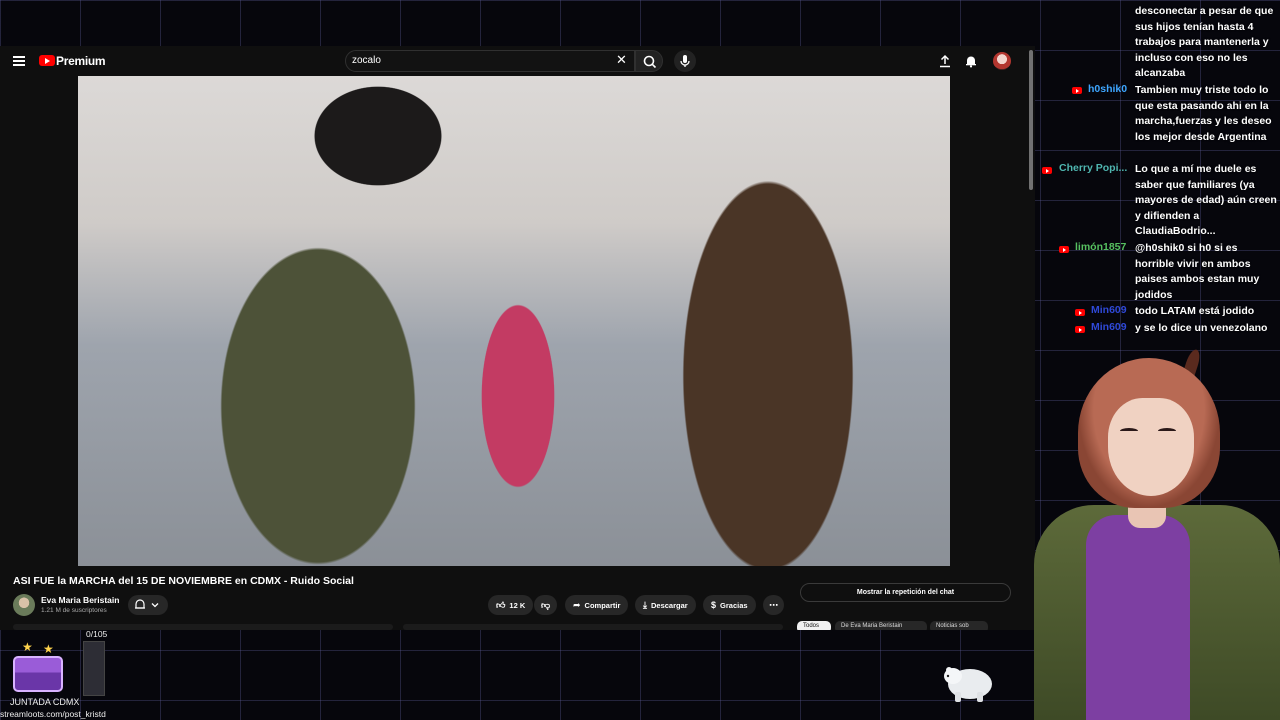  What do you see at coordinates (517, 605) in the screenshot?
I see `like-count: 12 K` at bounding box center [517, 605].